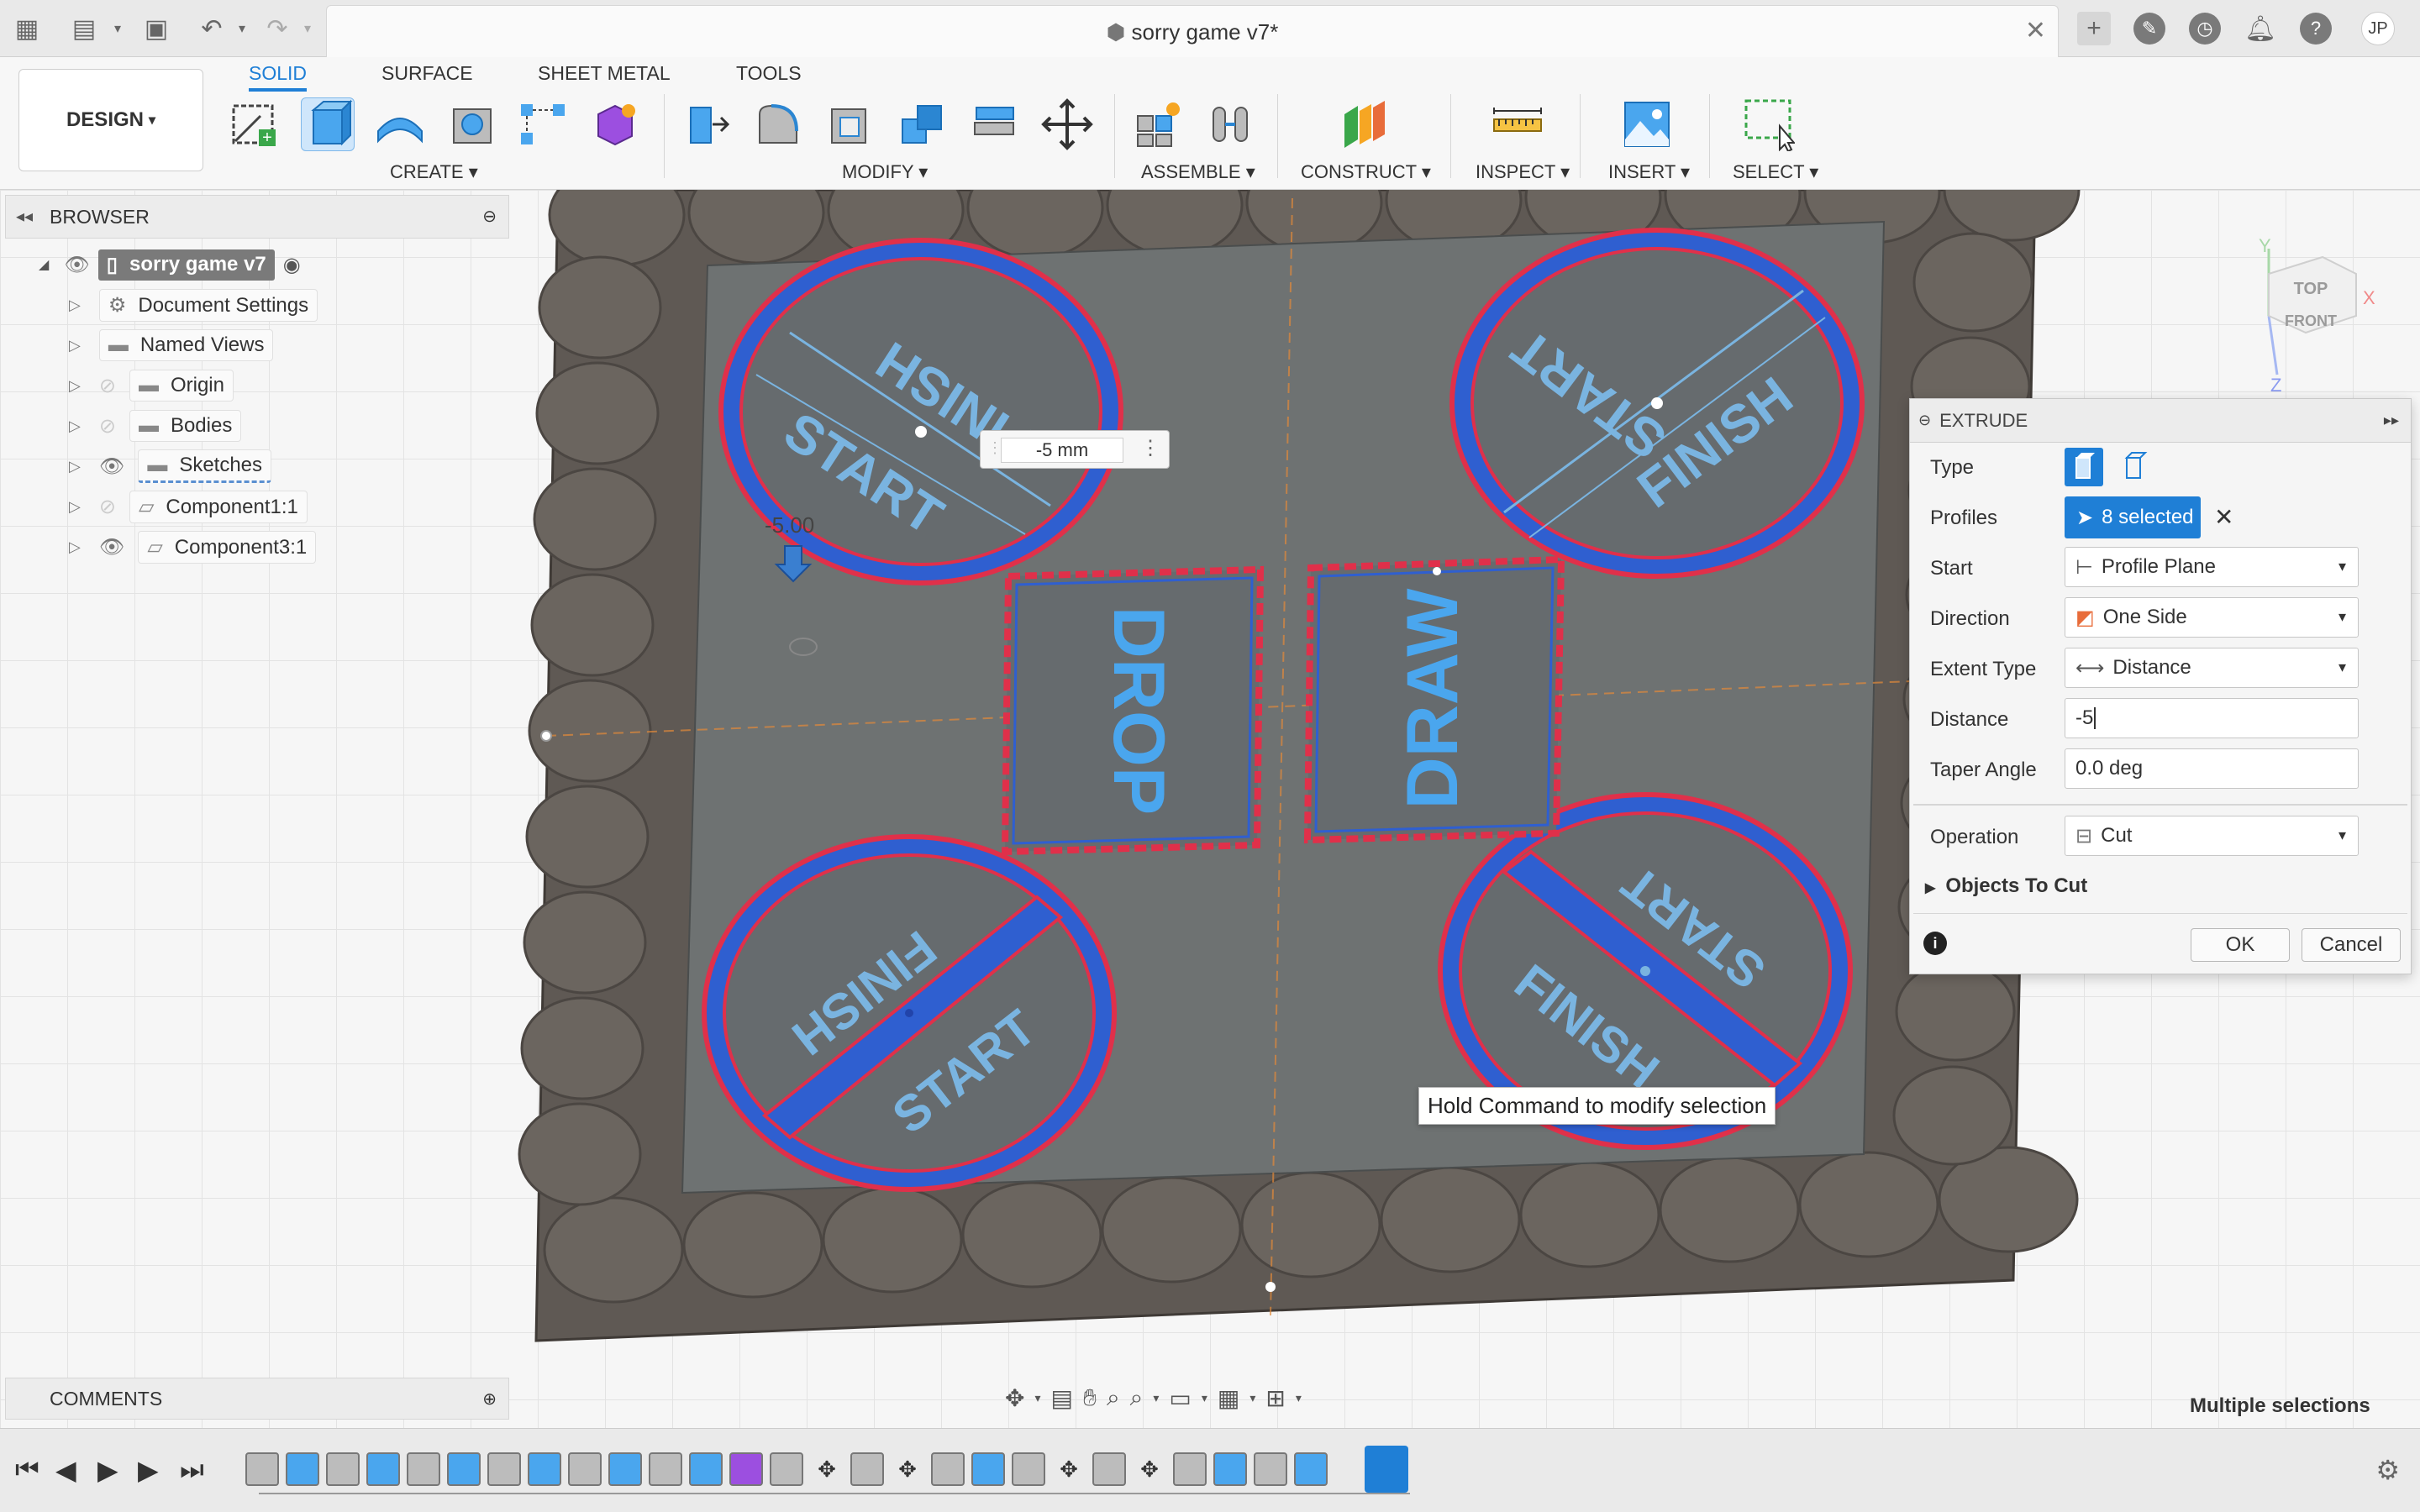  I want to click on go-to-start-icon: ⏮, so click(27, 1470).